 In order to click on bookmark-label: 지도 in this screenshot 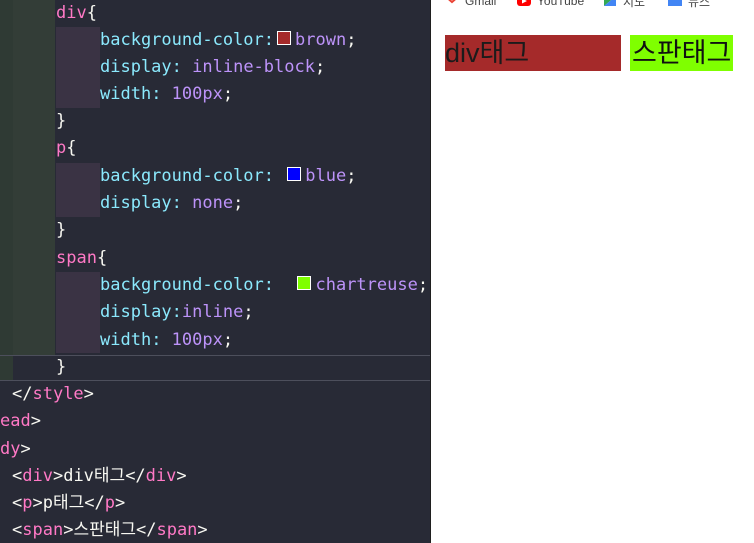, I will do `click(634, 4)`.